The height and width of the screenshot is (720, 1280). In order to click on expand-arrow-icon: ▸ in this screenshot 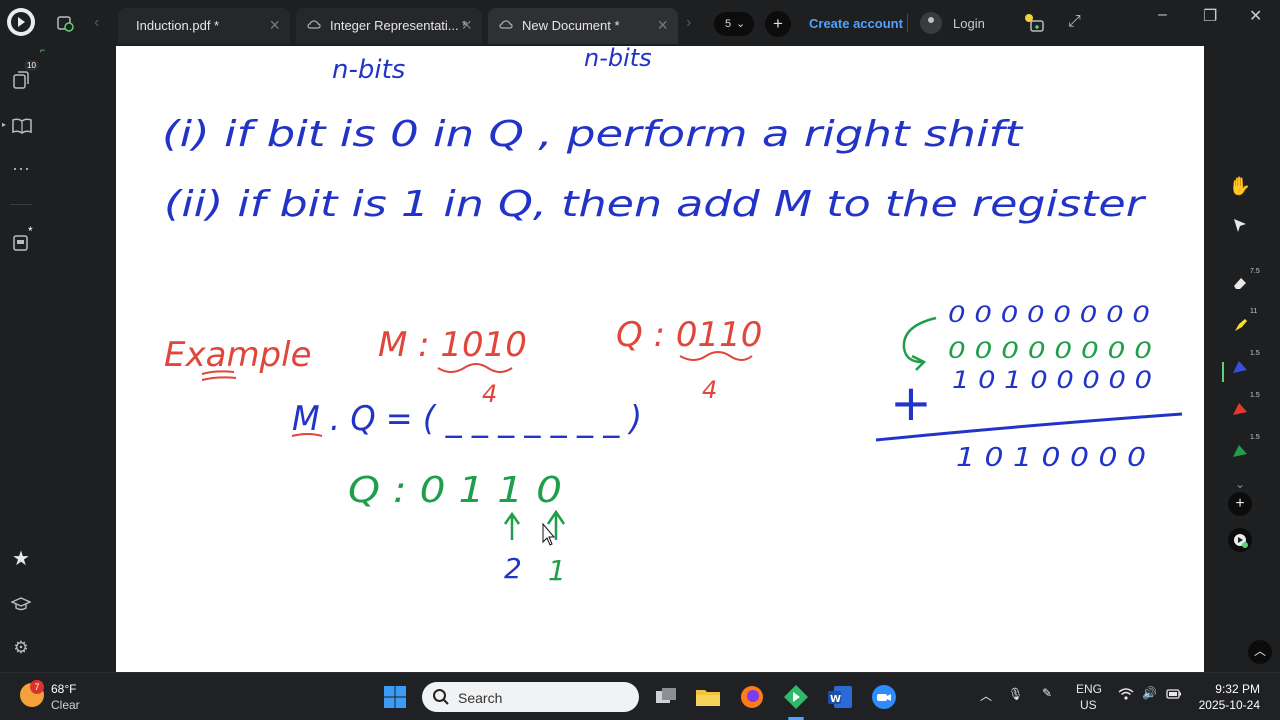, I will do `click(4, 124)`.